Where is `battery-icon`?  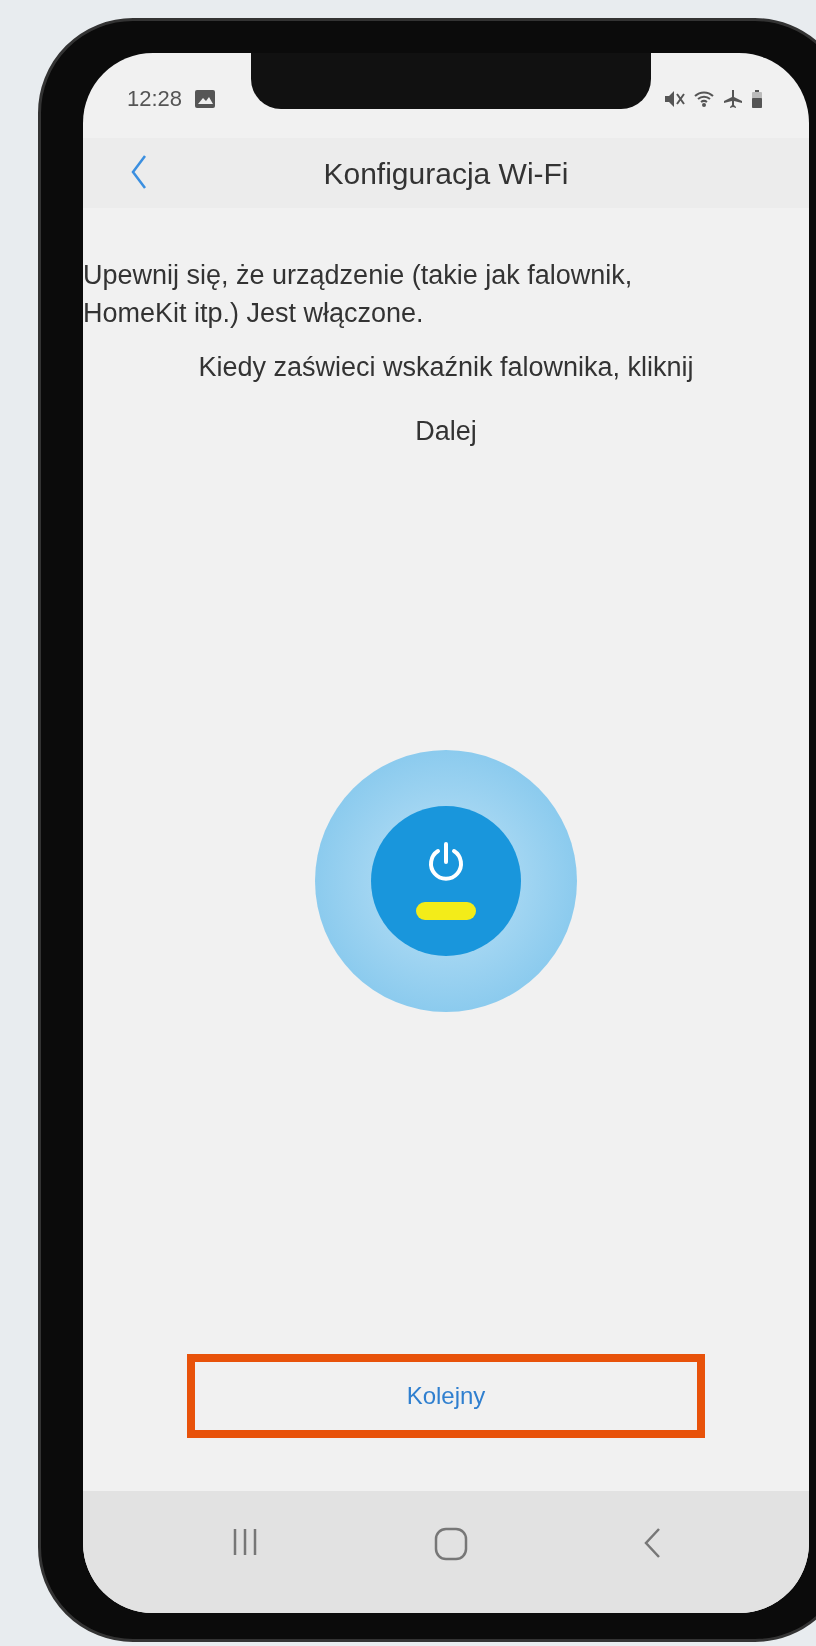
battery-icon is located at coordinates (757, 98).